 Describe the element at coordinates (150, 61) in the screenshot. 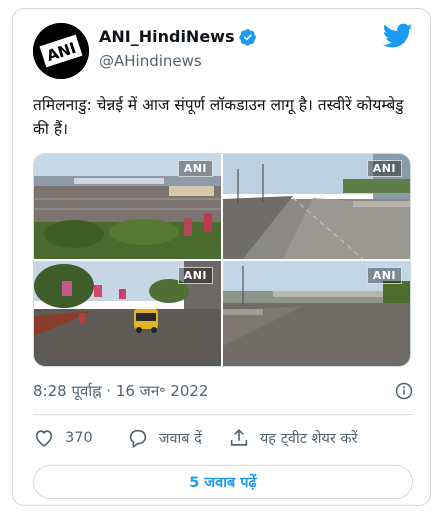

I see `author-handle: @AHindinews` at that location.